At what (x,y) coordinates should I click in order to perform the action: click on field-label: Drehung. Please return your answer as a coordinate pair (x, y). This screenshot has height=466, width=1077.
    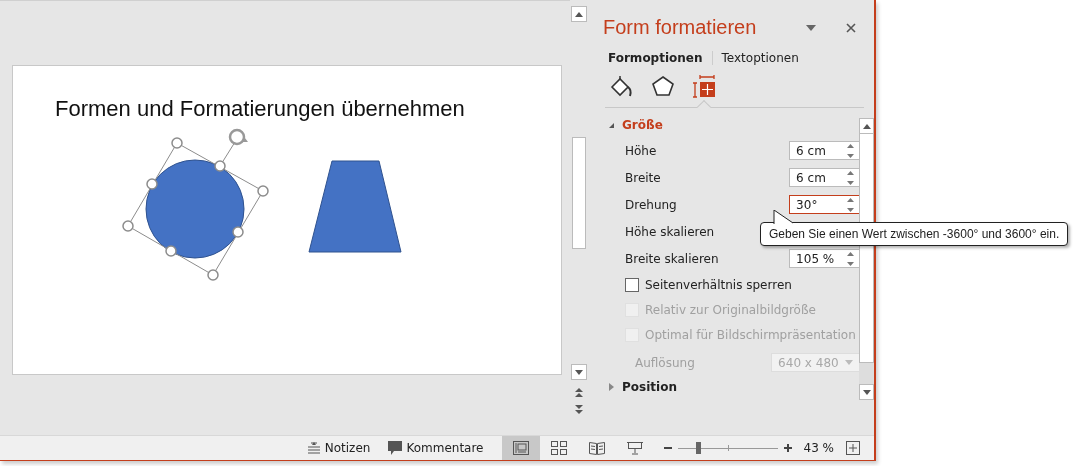
    Looking at the image, I should click on (651, 204).